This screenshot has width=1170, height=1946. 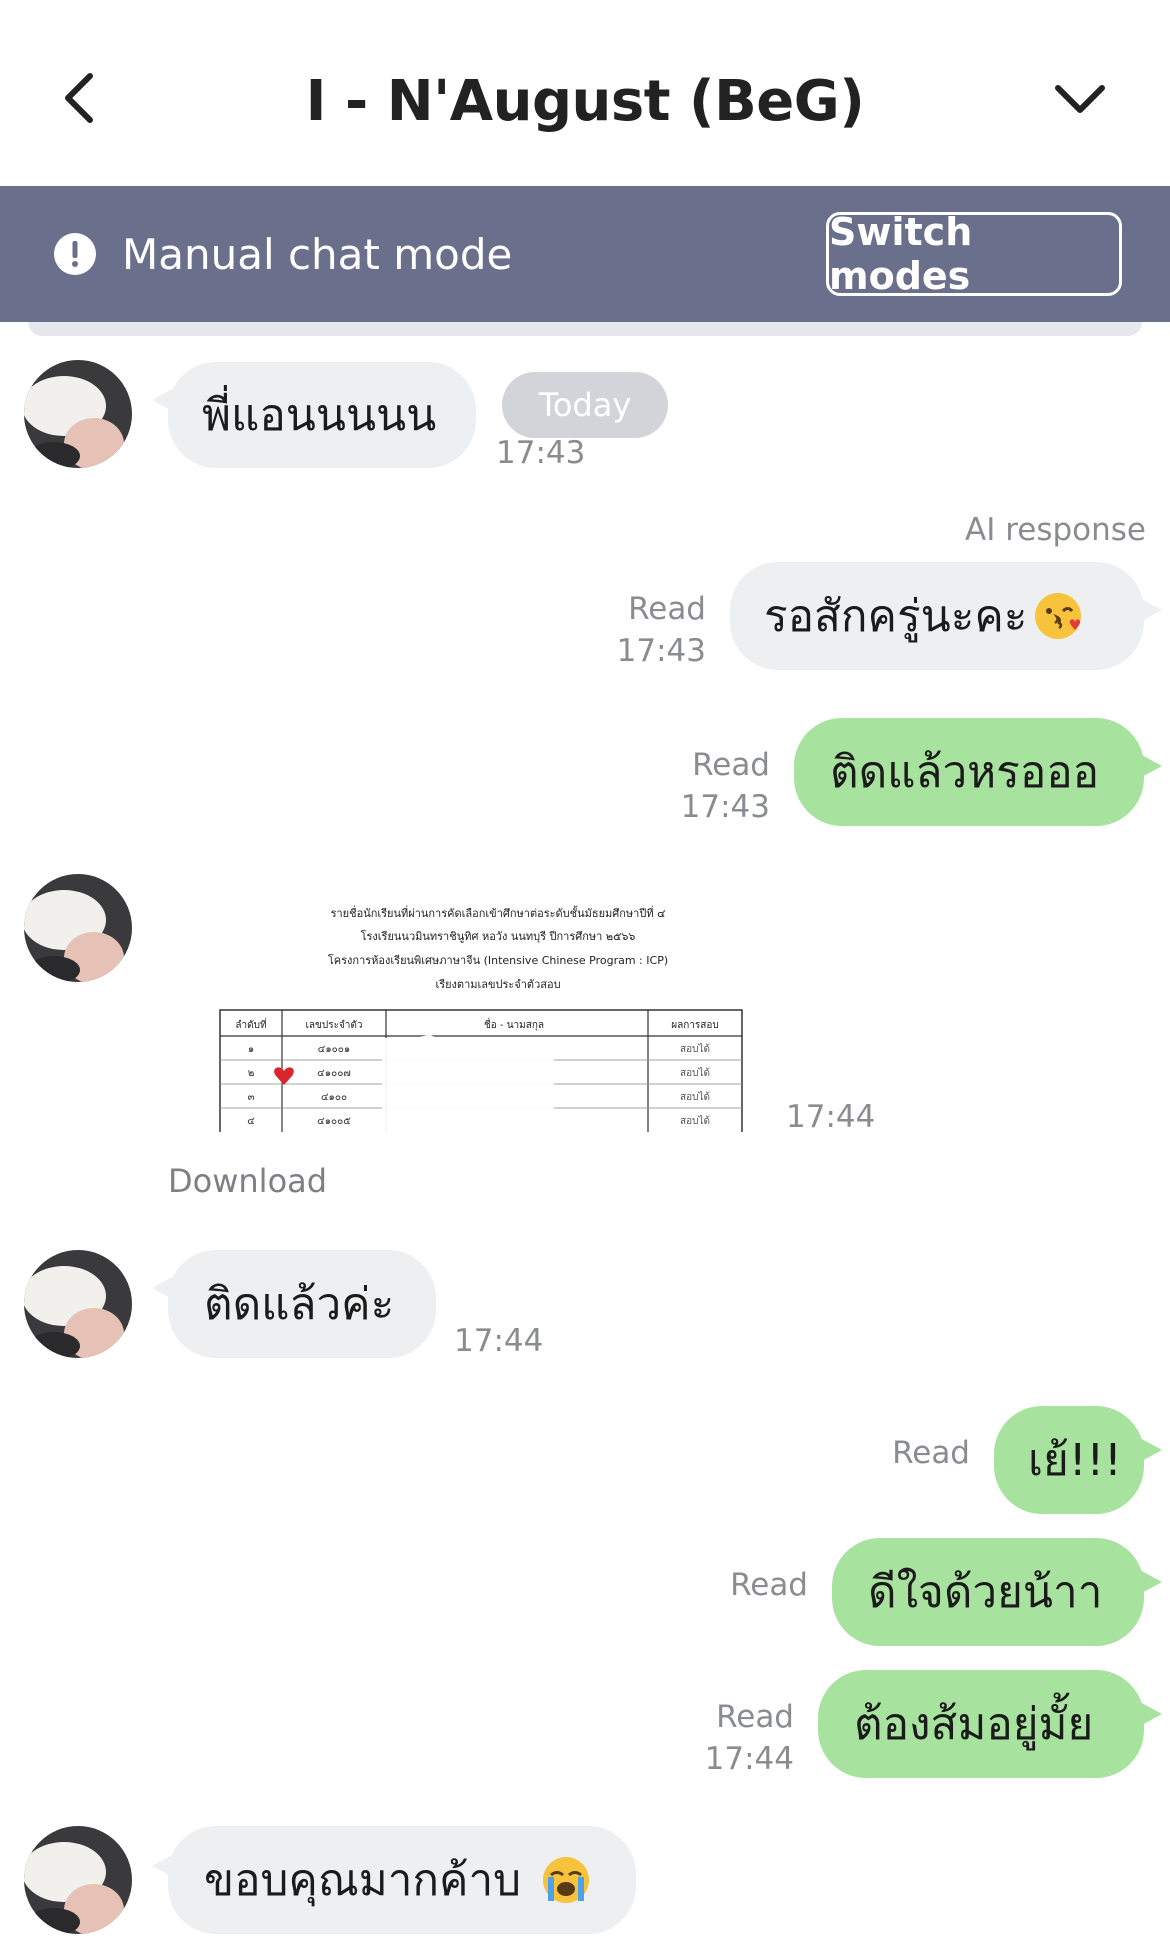 I want to click on banner-divider, so click(x=585, y=329).